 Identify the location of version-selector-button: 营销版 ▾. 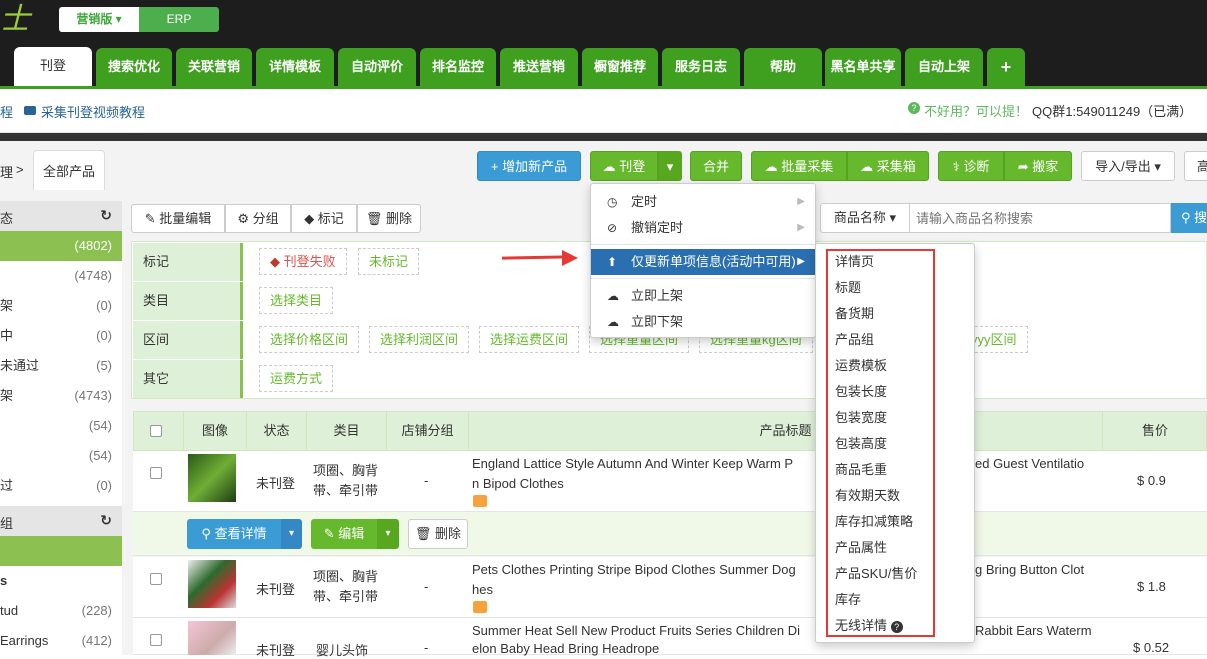
(99, 19).